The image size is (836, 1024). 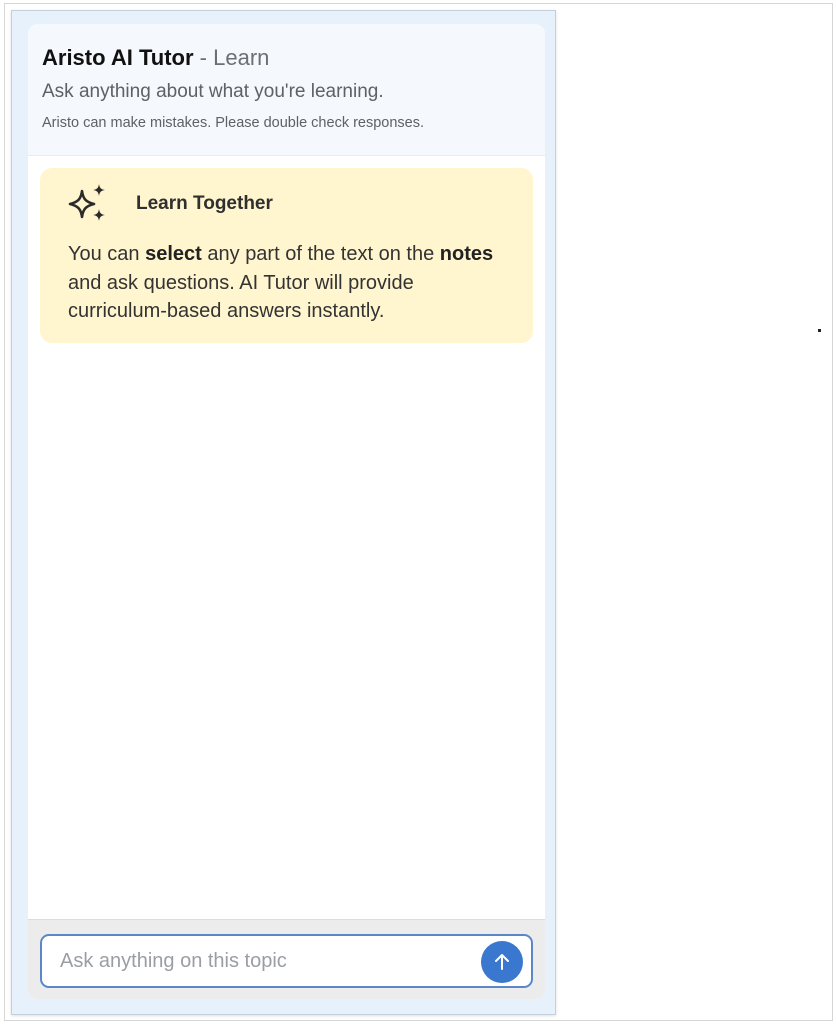 What do you see at coordinates (204, 203) in the screenshot?
I see `card-title: Learn Together` at bounding box center [204, 203].